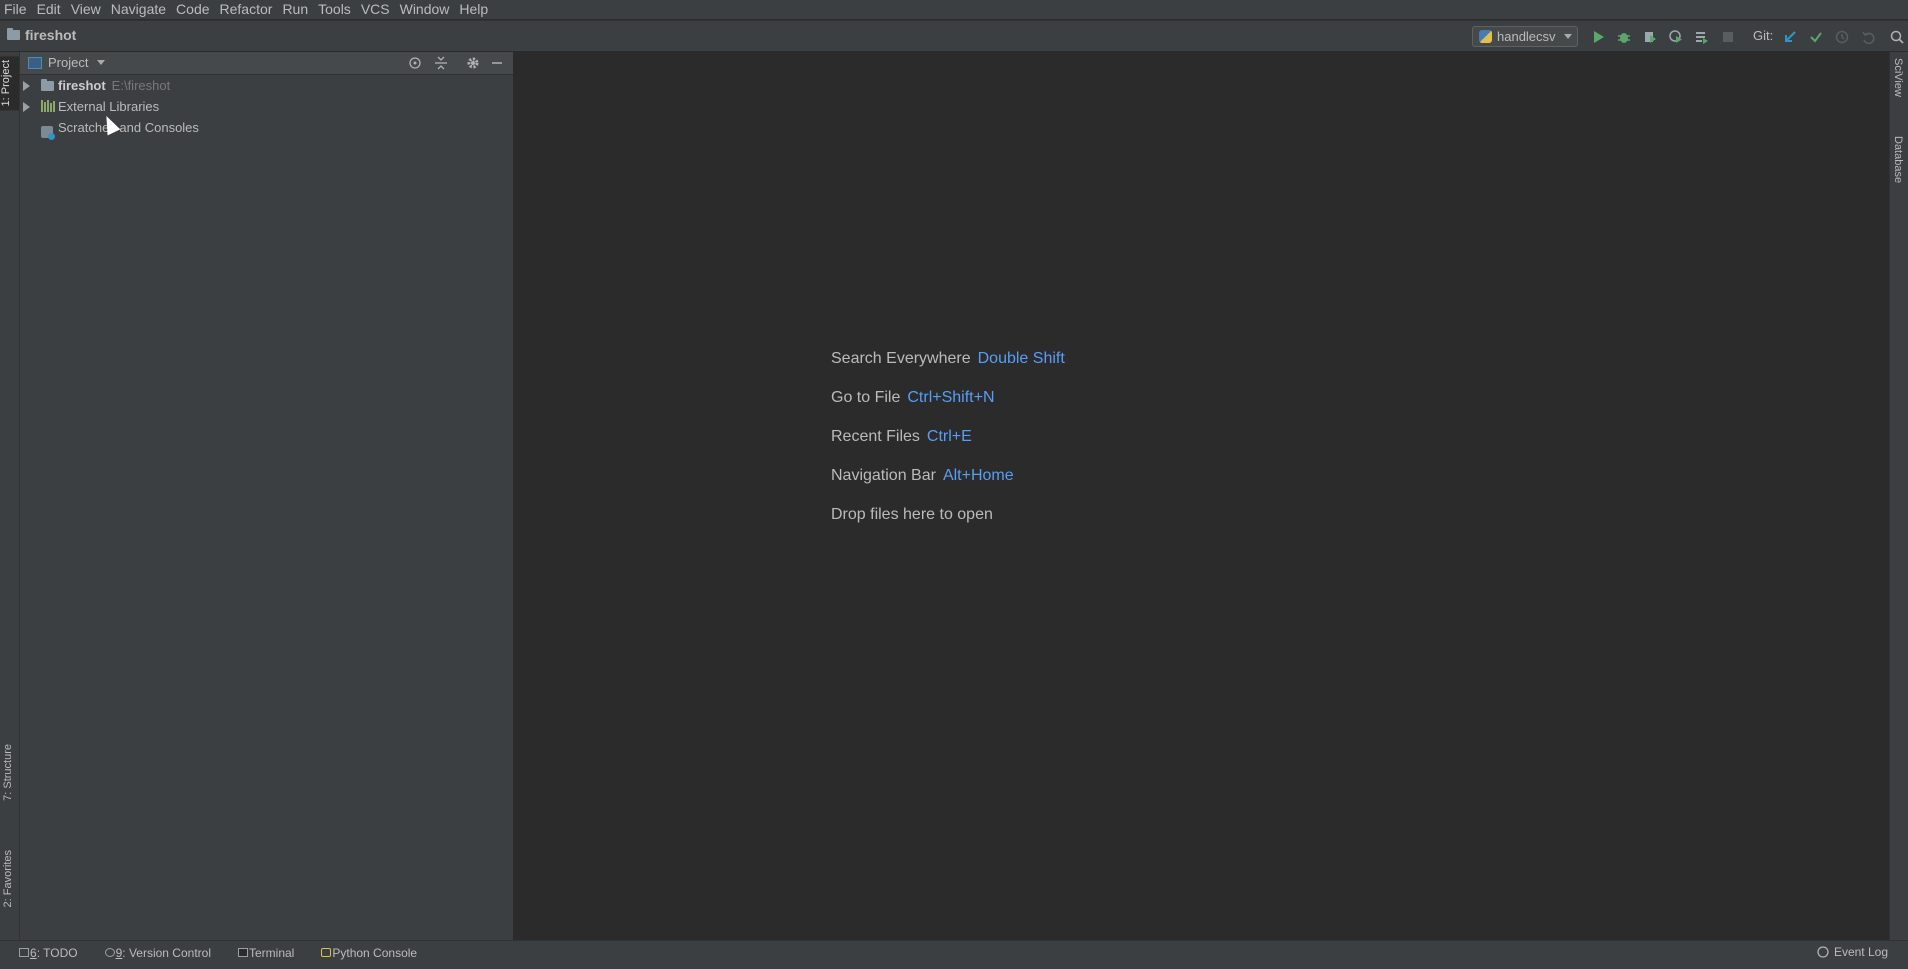  What do you see at coordinates (6, 83) in the screenshot?
I see `tab-project-label: 1: Project` at bounding box center [6, 83].